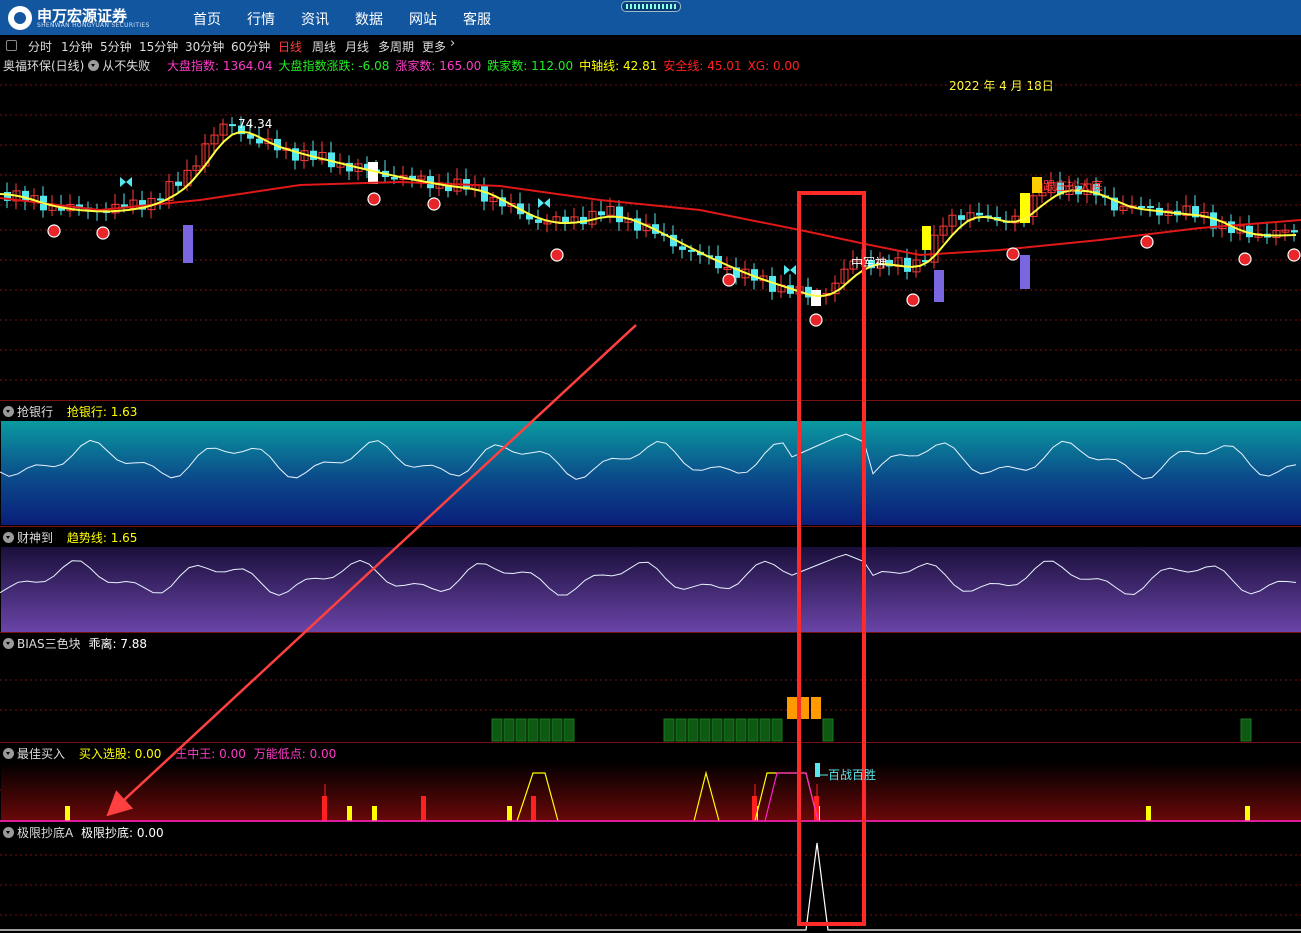  I want to click on panel-bg-zjmr, so click(651, 791).